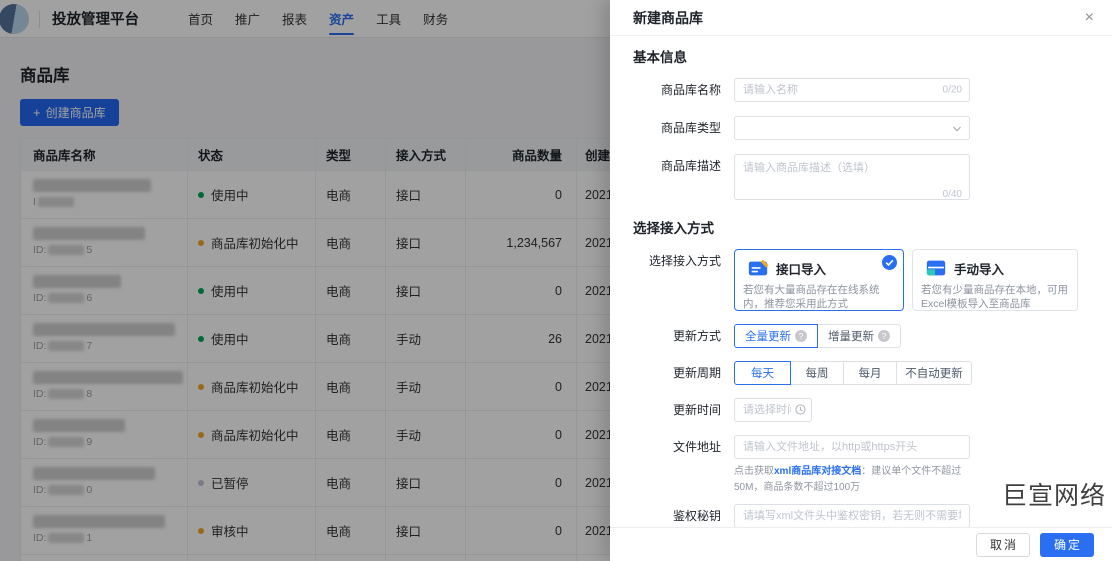  I want to click on manual-import-title: 手动导入, so click(979, 269).